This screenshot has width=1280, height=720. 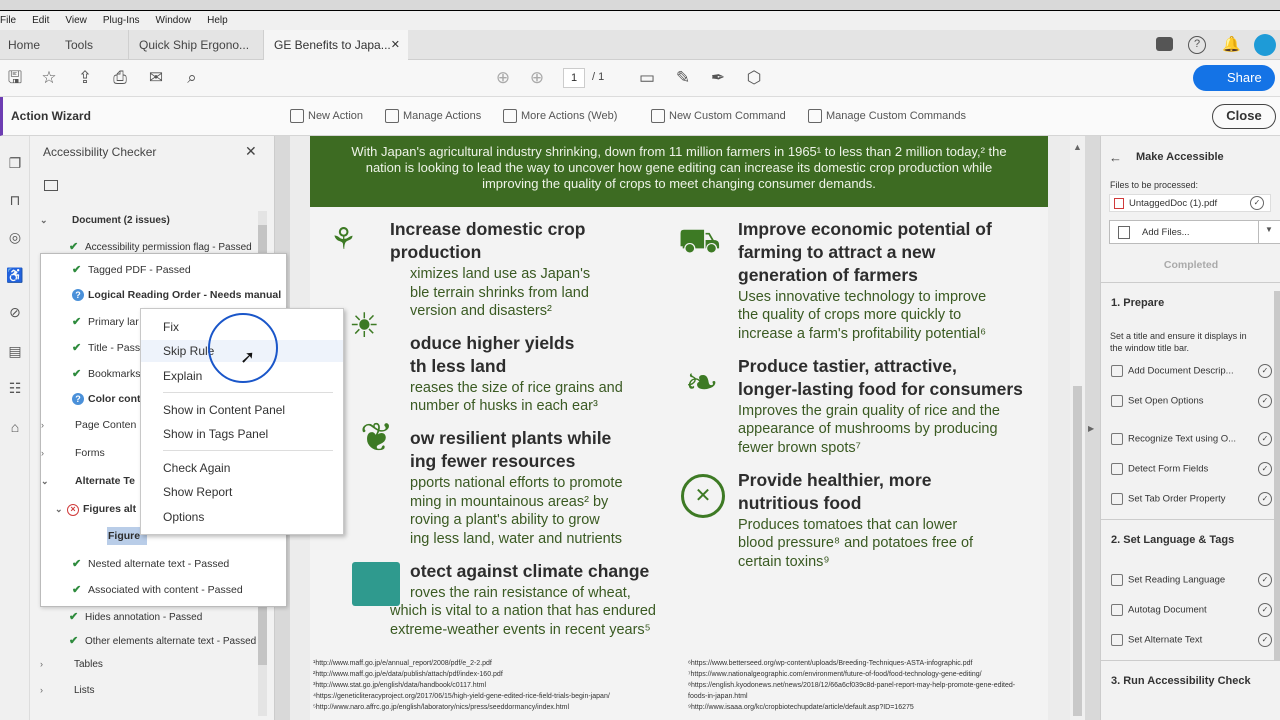 What do you see at coordinates (1244, 116) in the screenshot?
I see `close-button: Close` at bounding box center [1244, 116].